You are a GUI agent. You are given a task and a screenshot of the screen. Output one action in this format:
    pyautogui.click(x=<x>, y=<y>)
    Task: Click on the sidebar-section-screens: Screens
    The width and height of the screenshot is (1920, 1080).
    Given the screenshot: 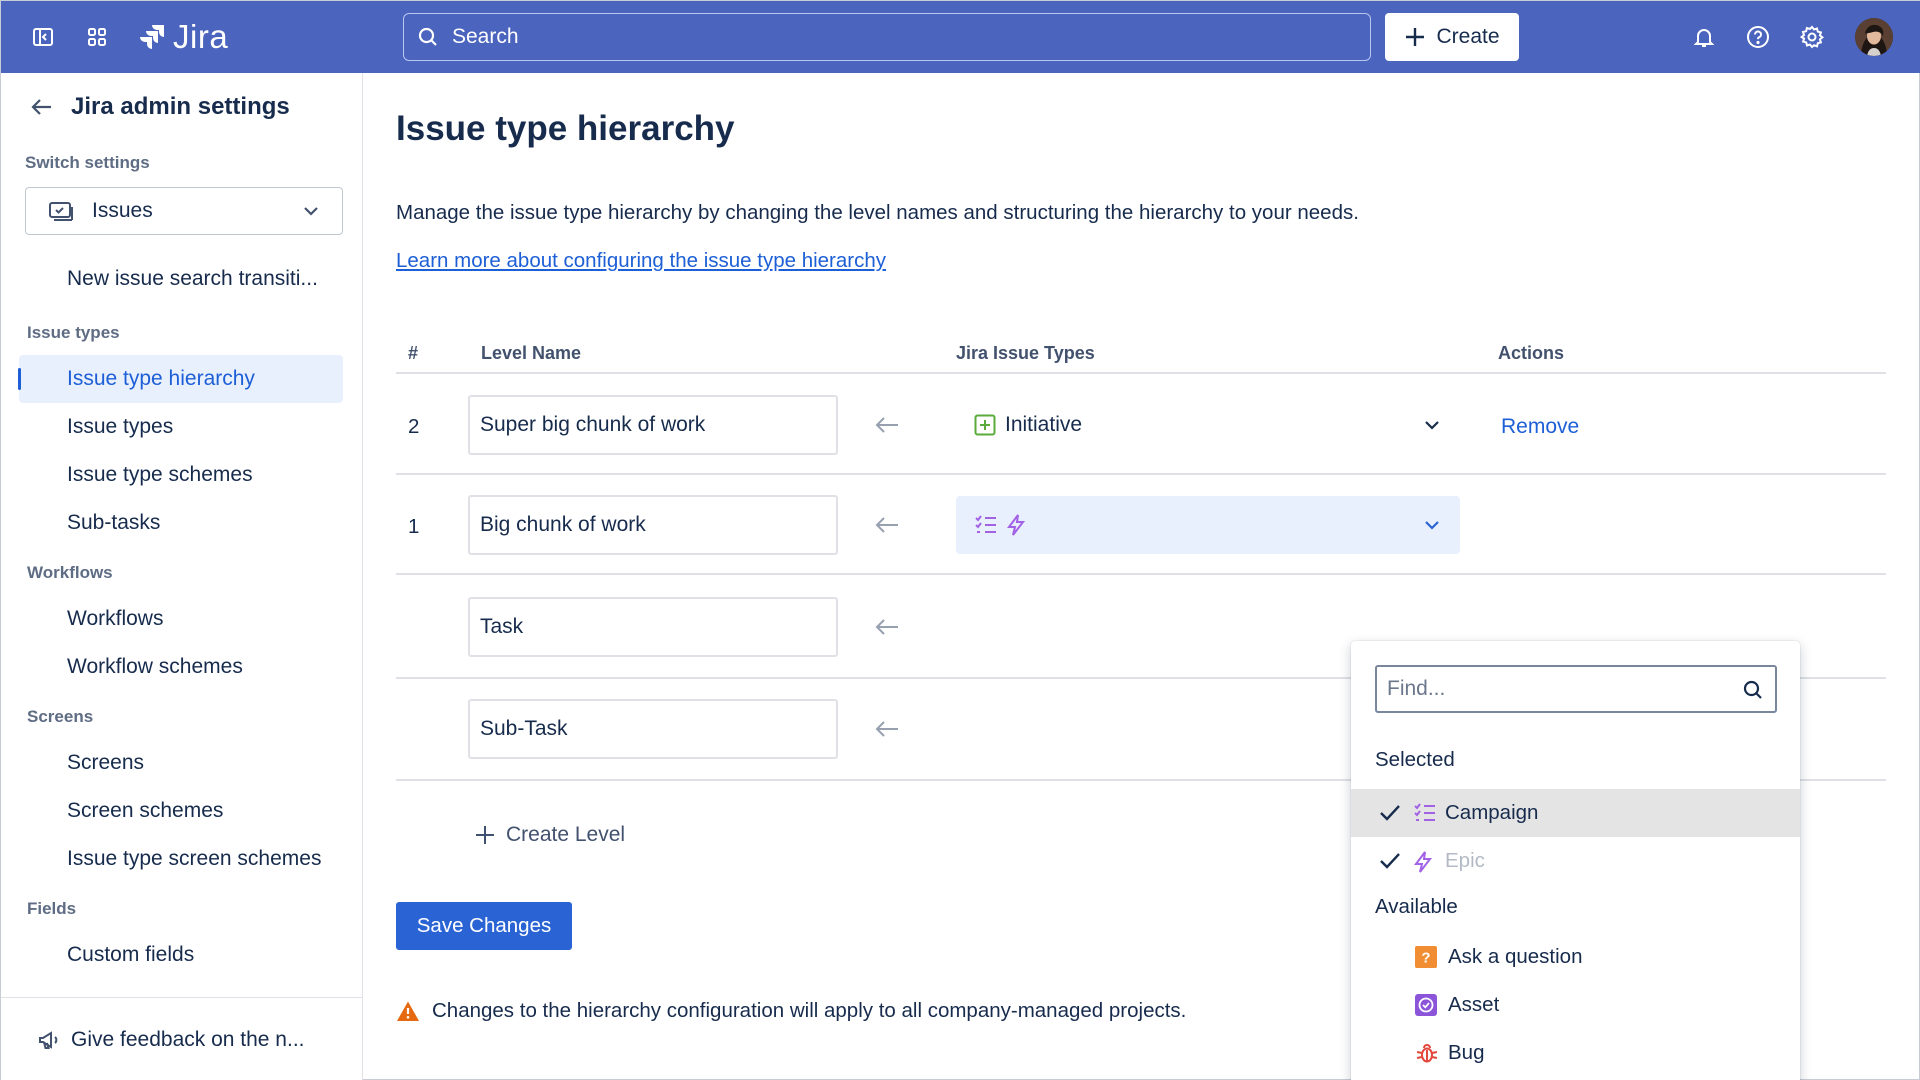 What is the action you would take?
    pyautogui.click(x=60, y=716)
    